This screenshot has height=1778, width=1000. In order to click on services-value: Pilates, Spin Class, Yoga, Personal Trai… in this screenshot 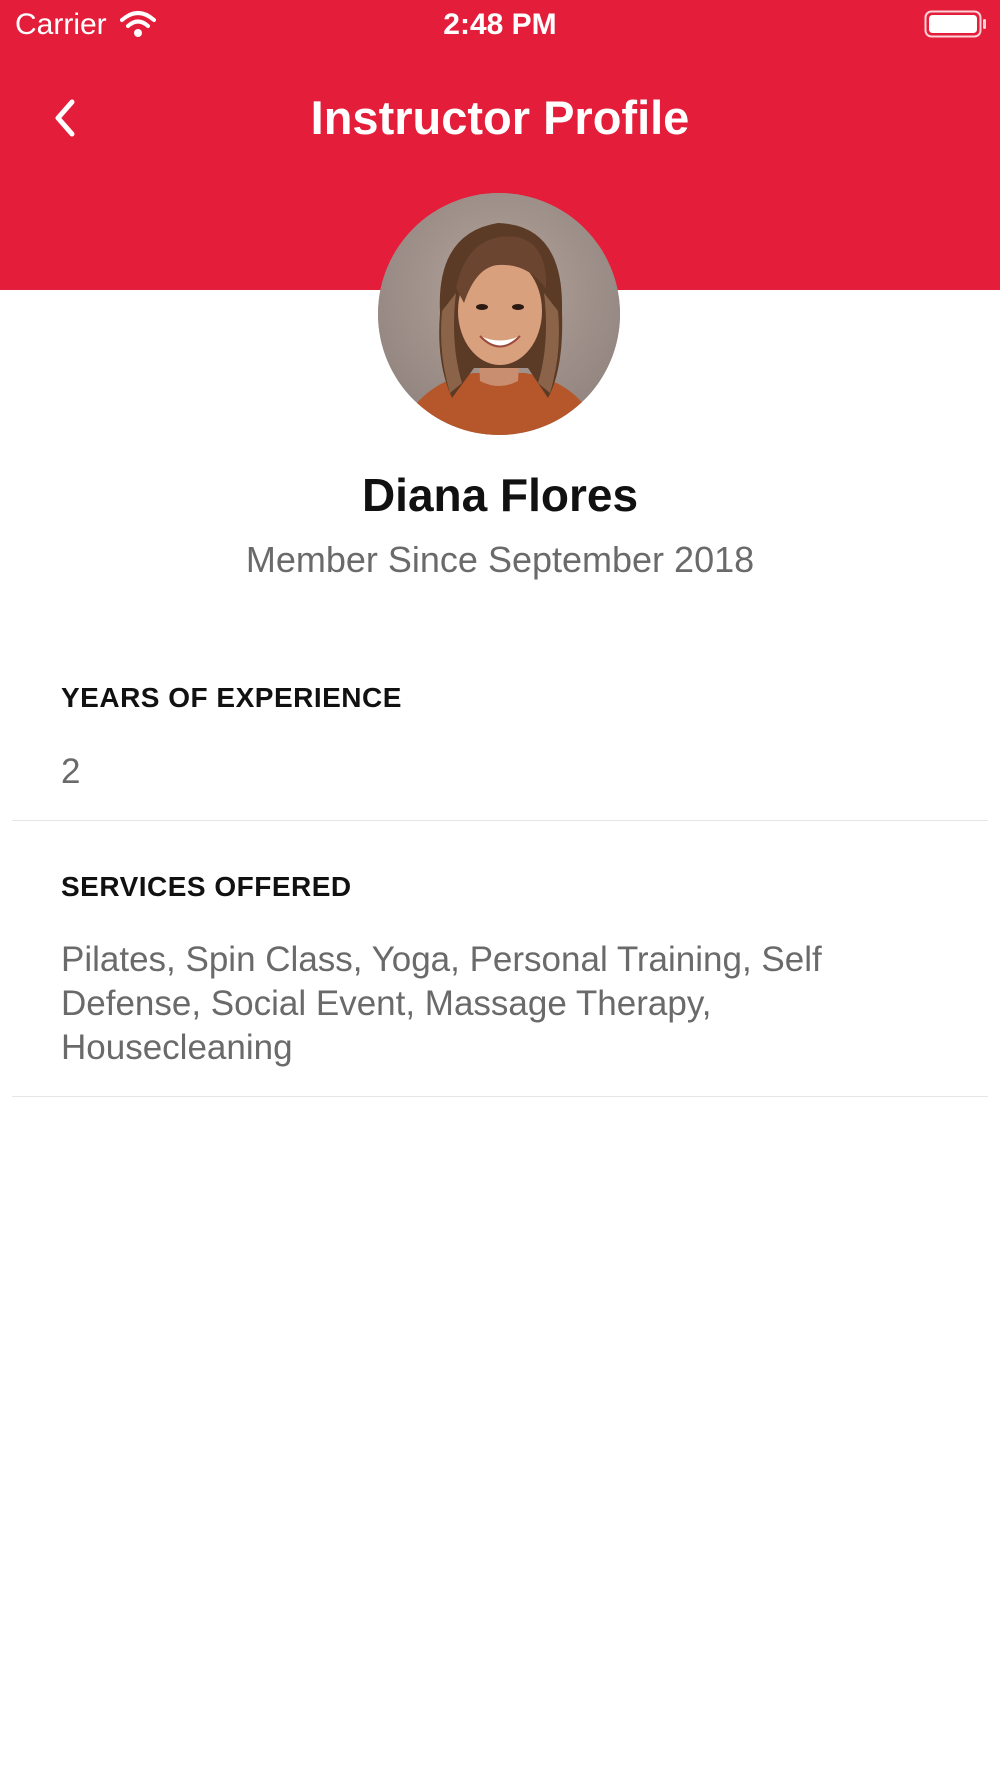, I will do `click(441, 1003)`.